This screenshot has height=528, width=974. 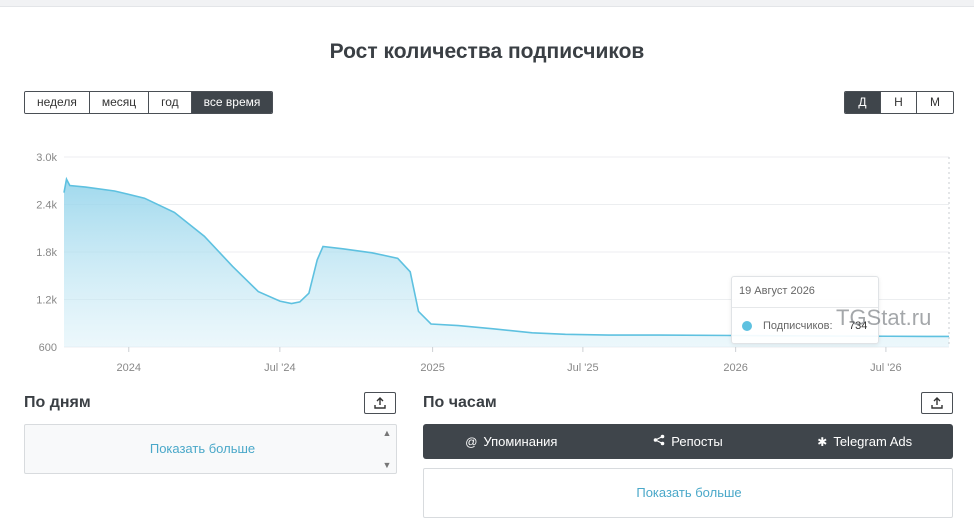 I want to click on by-days-export-button, so click(x=380, y=403).